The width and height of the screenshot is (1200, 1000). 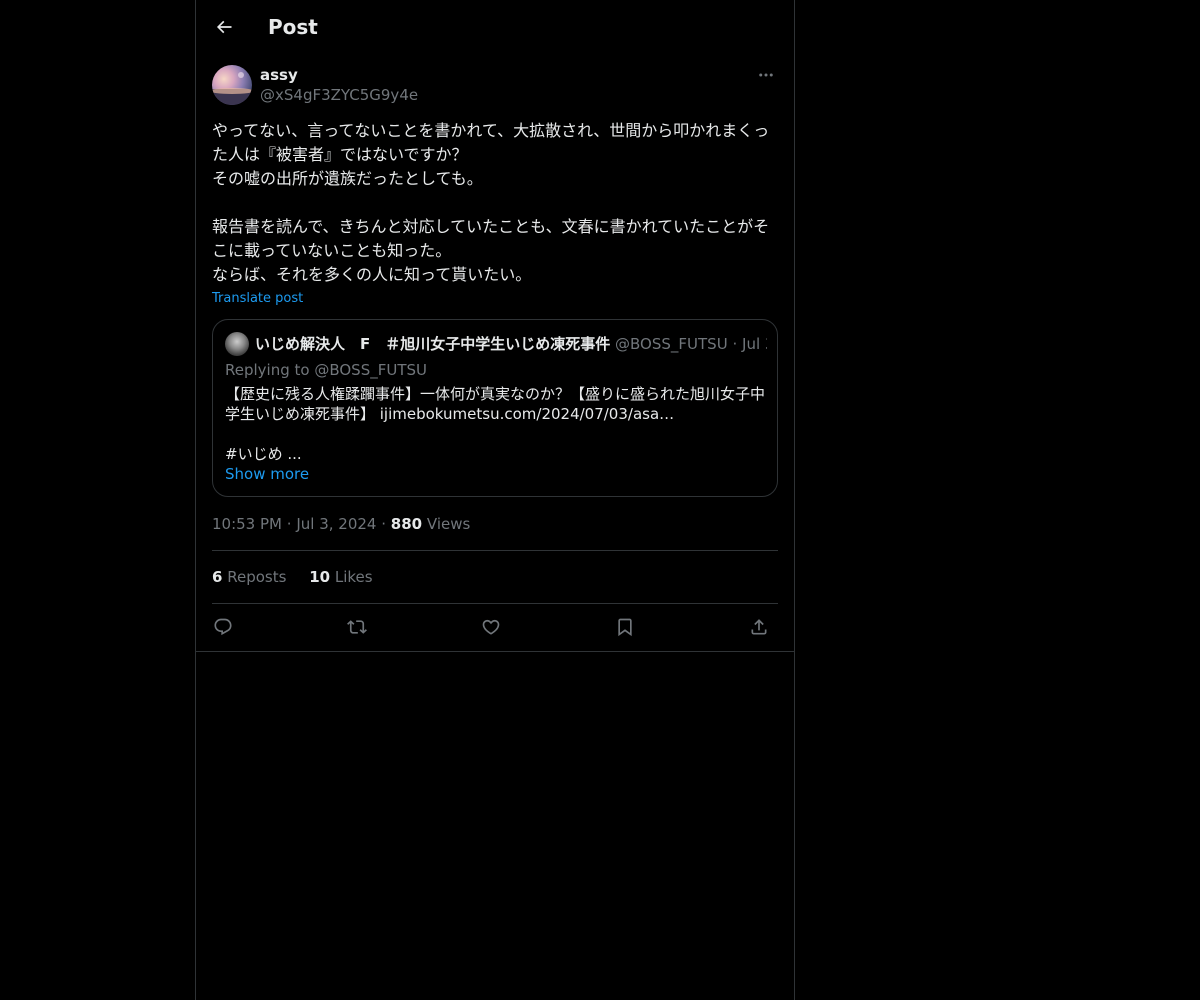 I want to click on more-options-button, so click(x=766, y=75).